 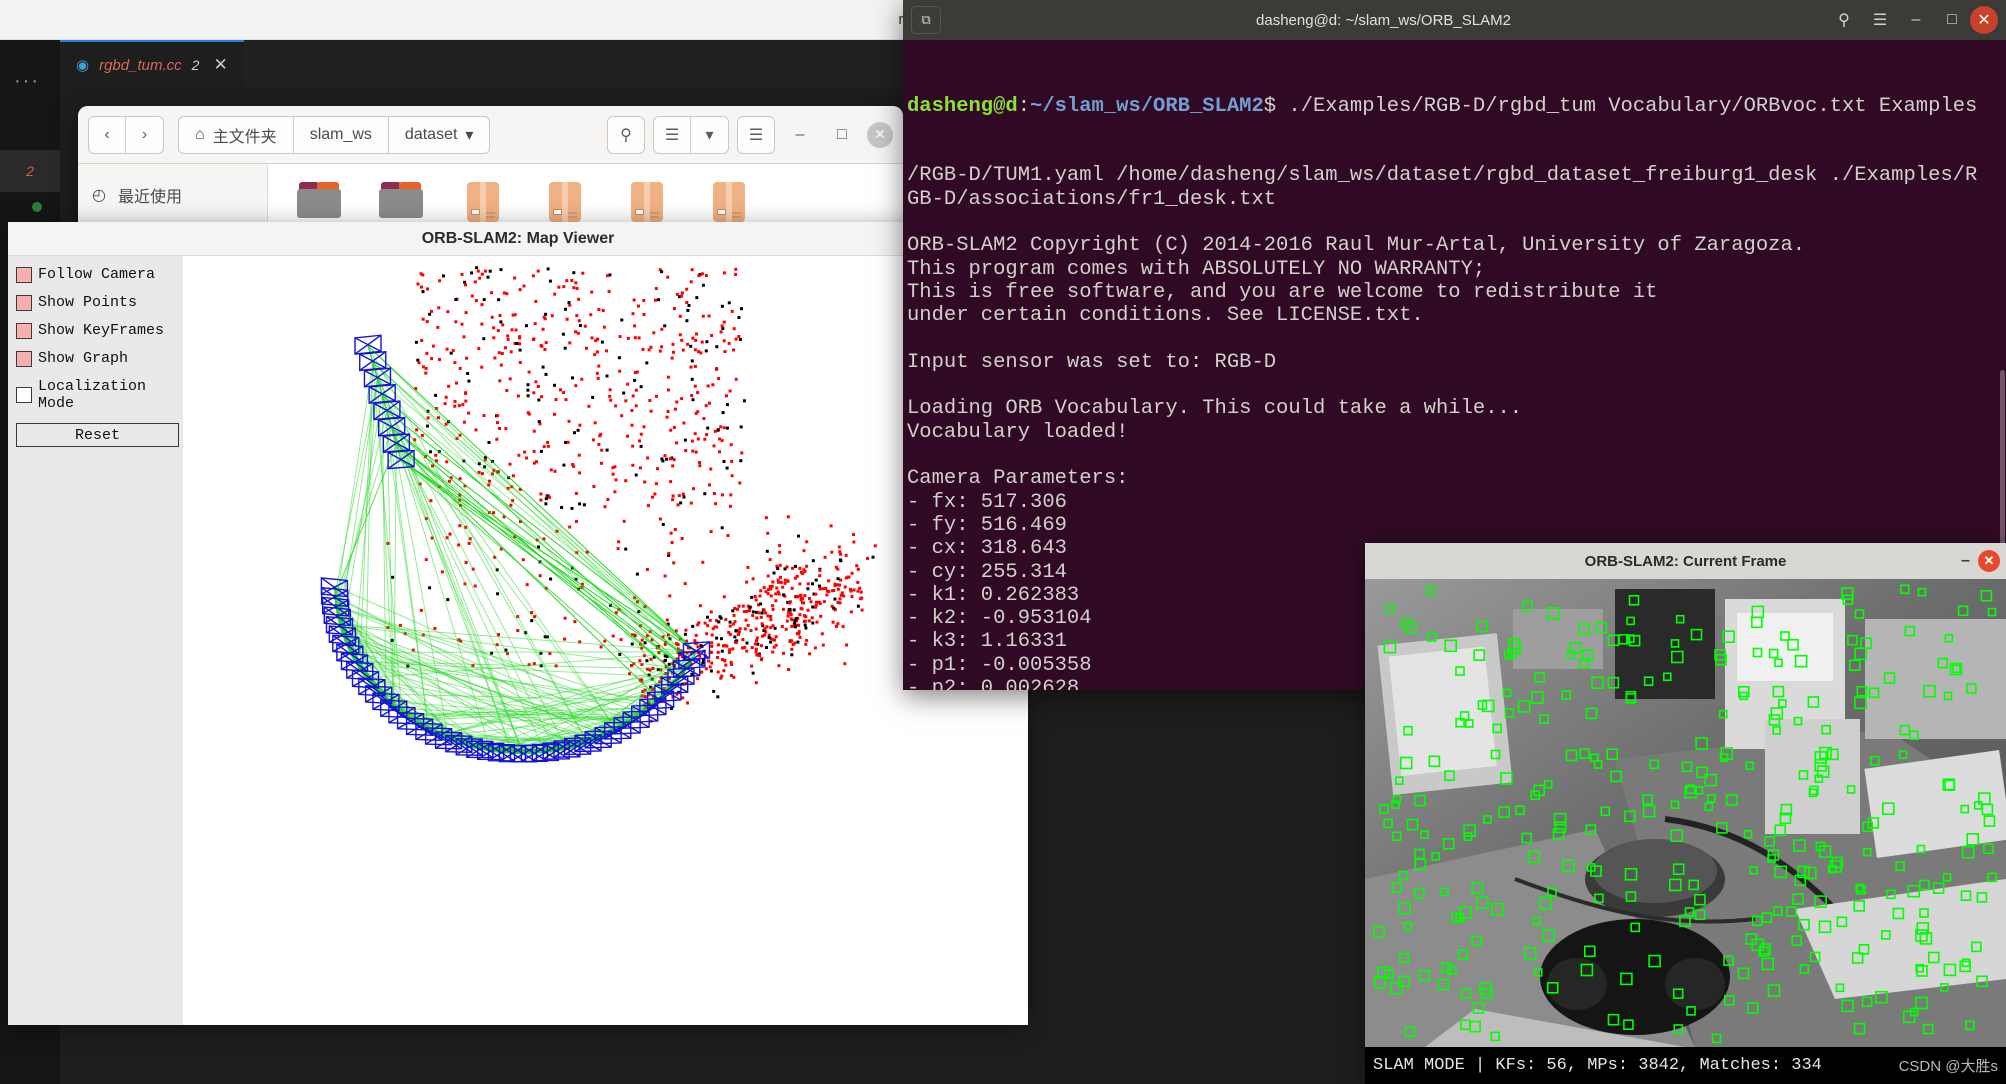 What do you see at coordinates (99, 195) in the screenshot?
I see `clock-icon: ◴` at bounding box center [99, 195].